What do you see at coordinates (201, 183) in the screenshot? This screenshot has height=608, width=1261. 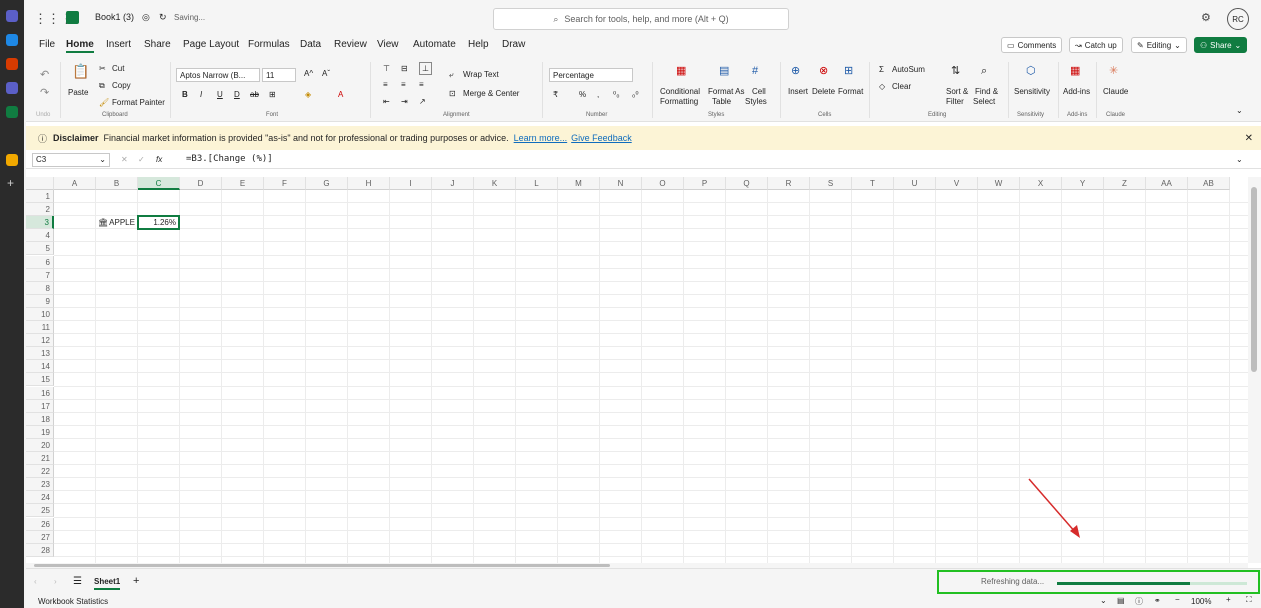 I see `column-header: D` at bounding box center [201, 183].